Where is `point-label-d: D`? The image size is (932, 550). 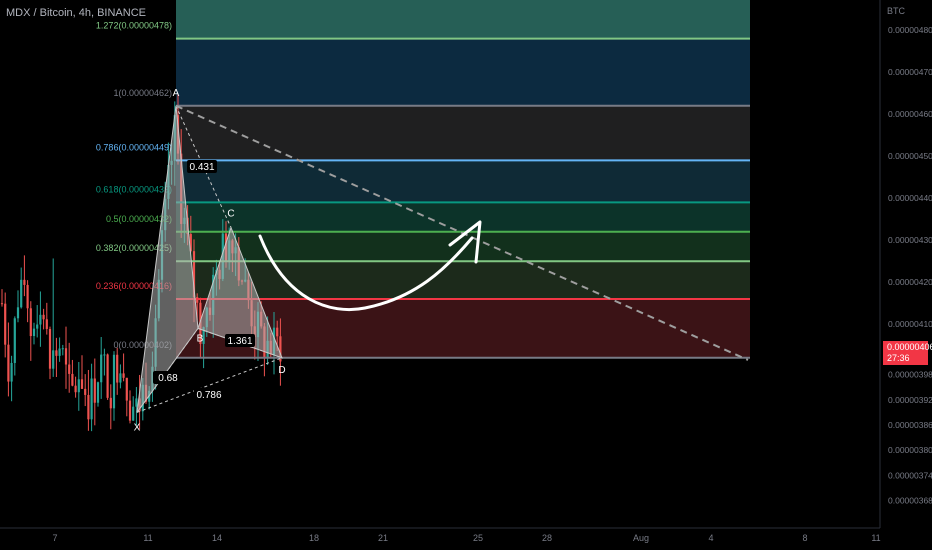
point-label-d: D is located at coordinates (281, 370).